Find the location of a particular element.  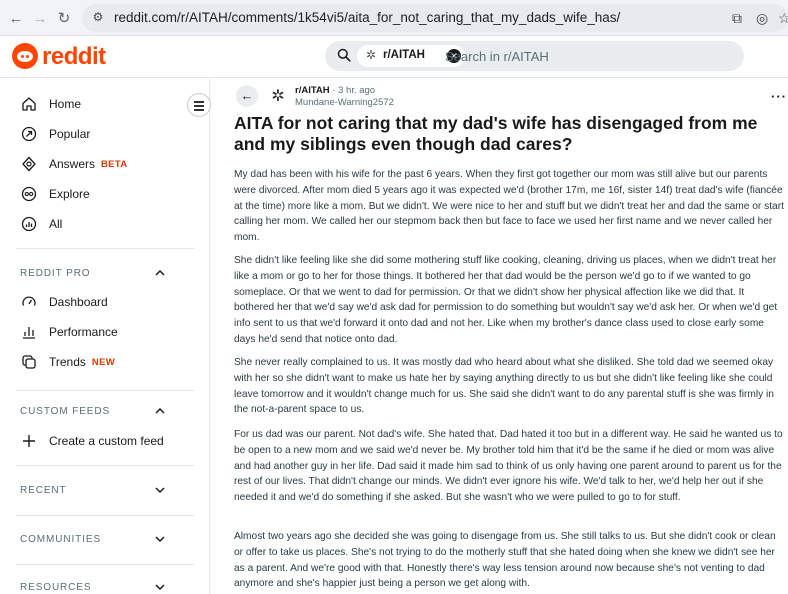

beta-badge: BETA is located at coordinates (114, 164).